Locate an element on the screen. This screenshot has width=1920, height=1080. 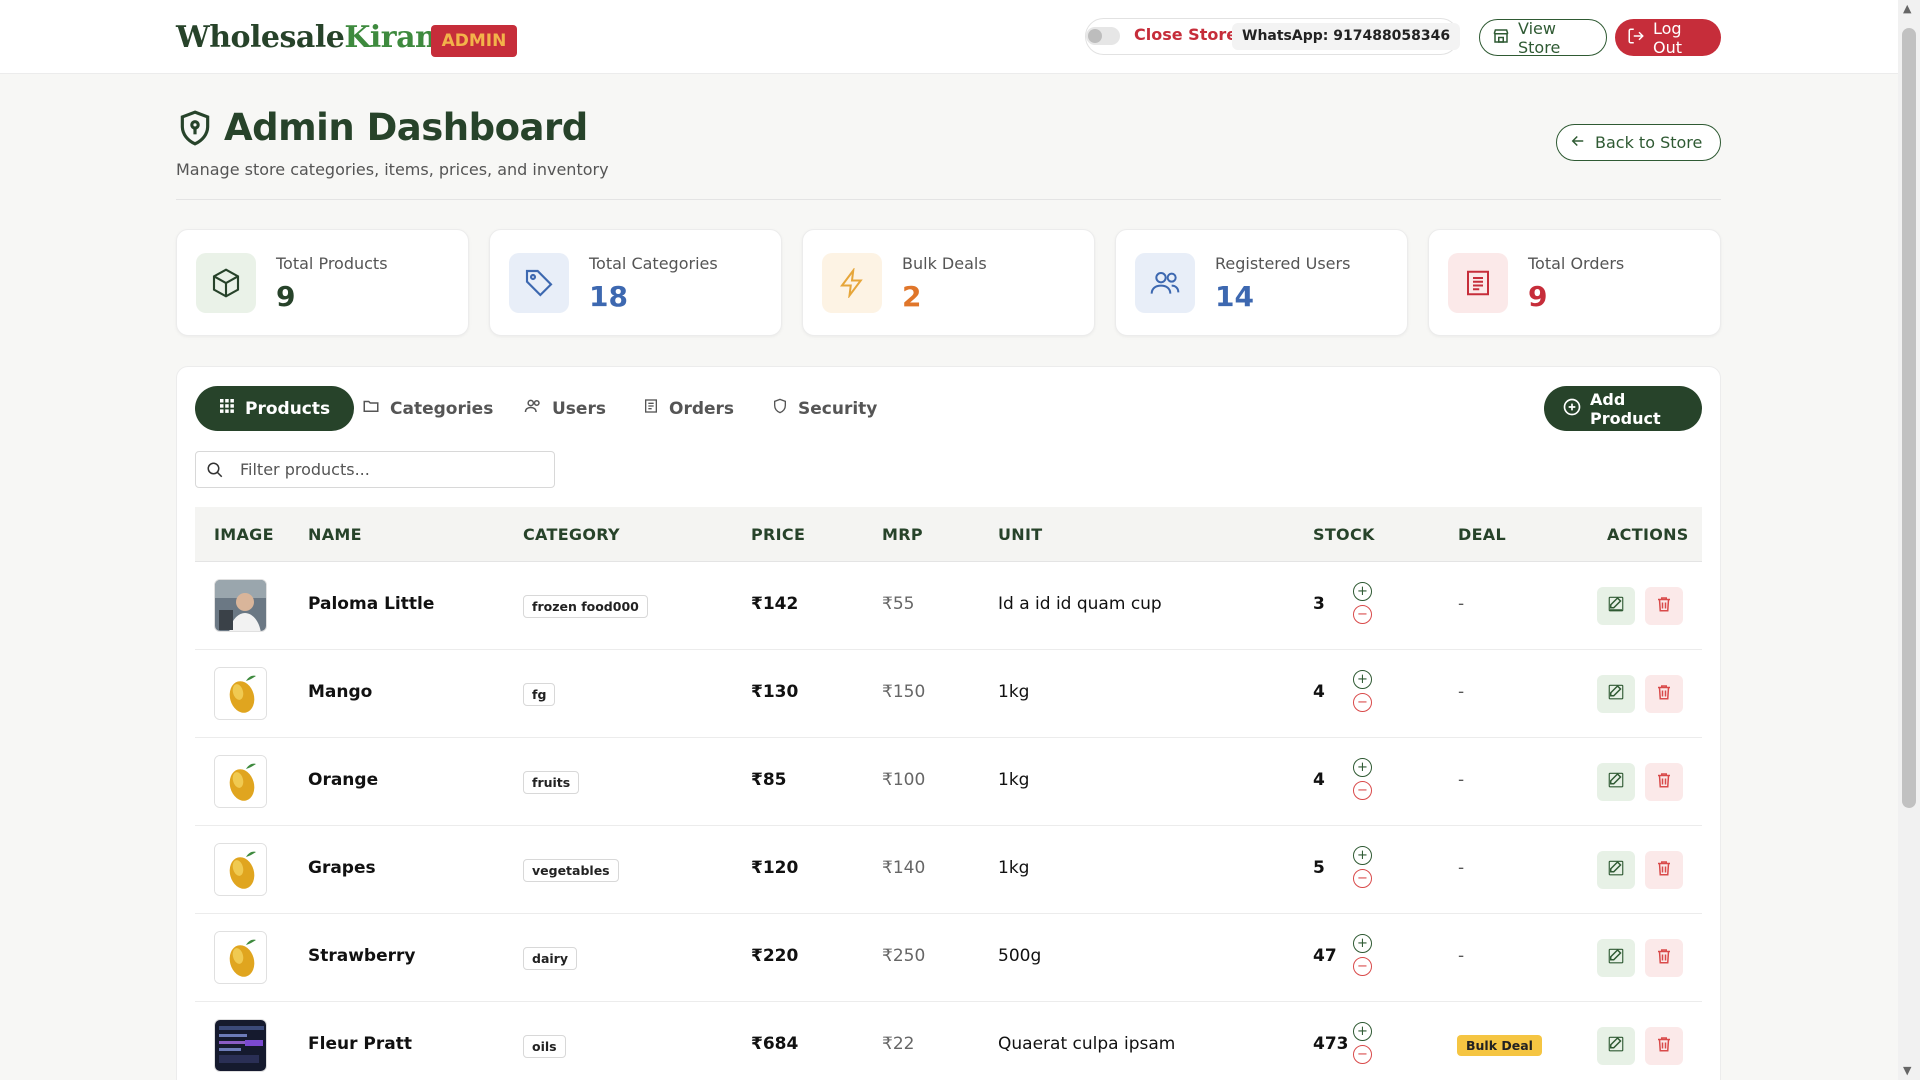
add-product-button: Add Product is located at coordinates (1623, 408).